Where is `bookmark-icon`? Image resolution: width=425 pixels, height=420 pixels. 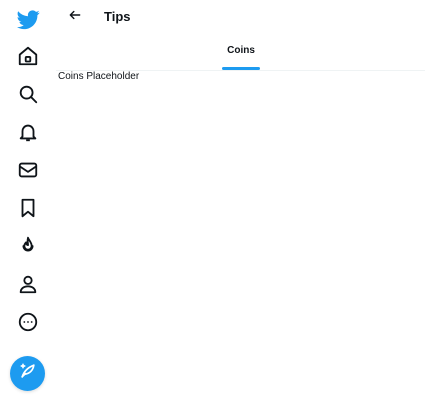
bookmark-icon is located at coordinates (28, 208).